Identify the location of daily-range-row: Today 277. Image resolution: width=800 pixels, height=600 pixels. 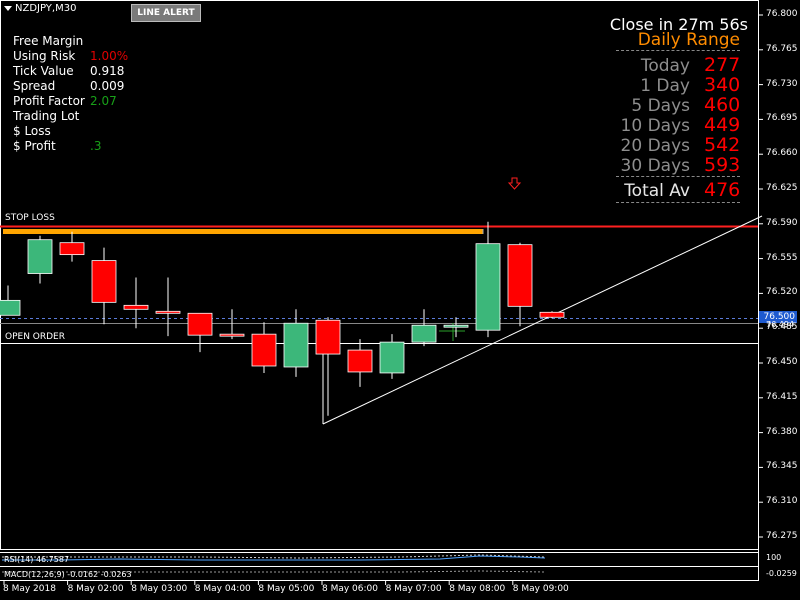
(676, 65).